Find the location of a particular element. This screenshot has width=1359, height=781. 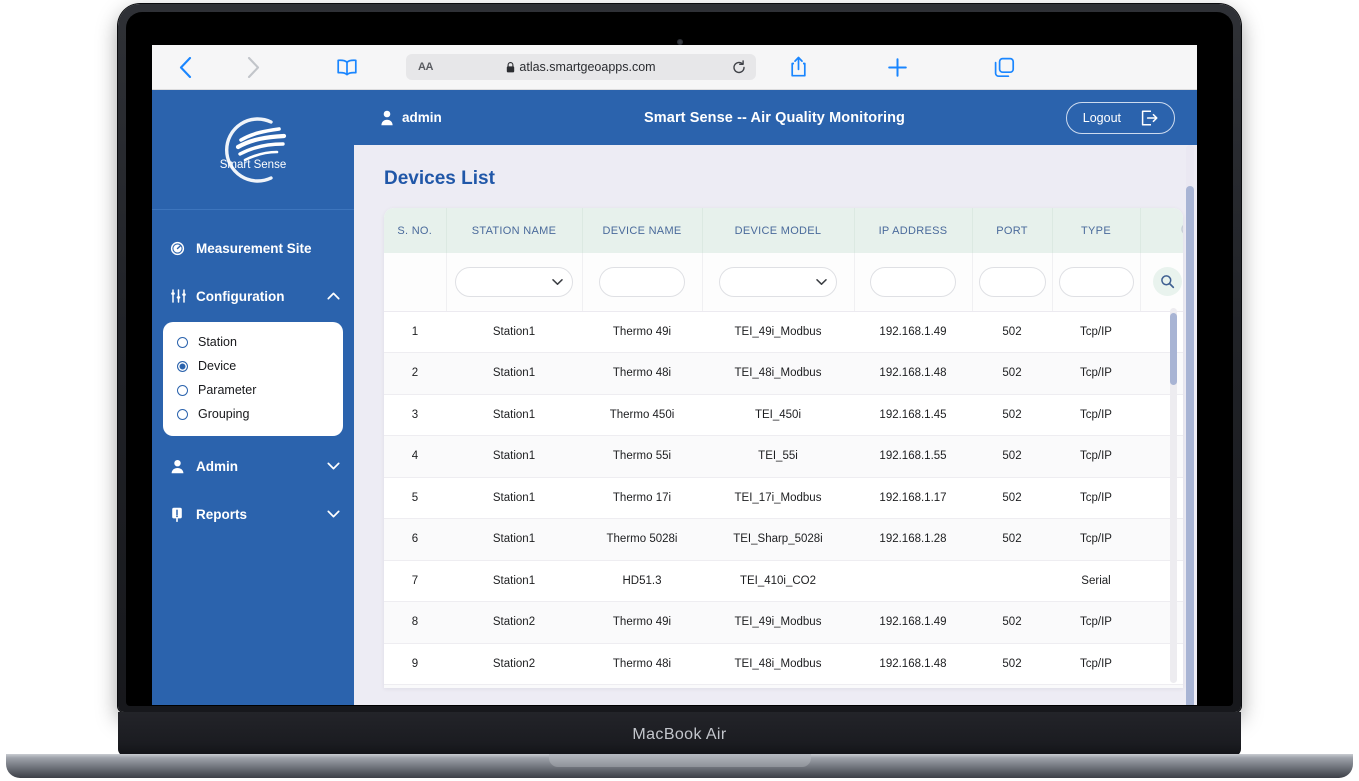

chevron-up-icon is located at coordinates (332, 296).